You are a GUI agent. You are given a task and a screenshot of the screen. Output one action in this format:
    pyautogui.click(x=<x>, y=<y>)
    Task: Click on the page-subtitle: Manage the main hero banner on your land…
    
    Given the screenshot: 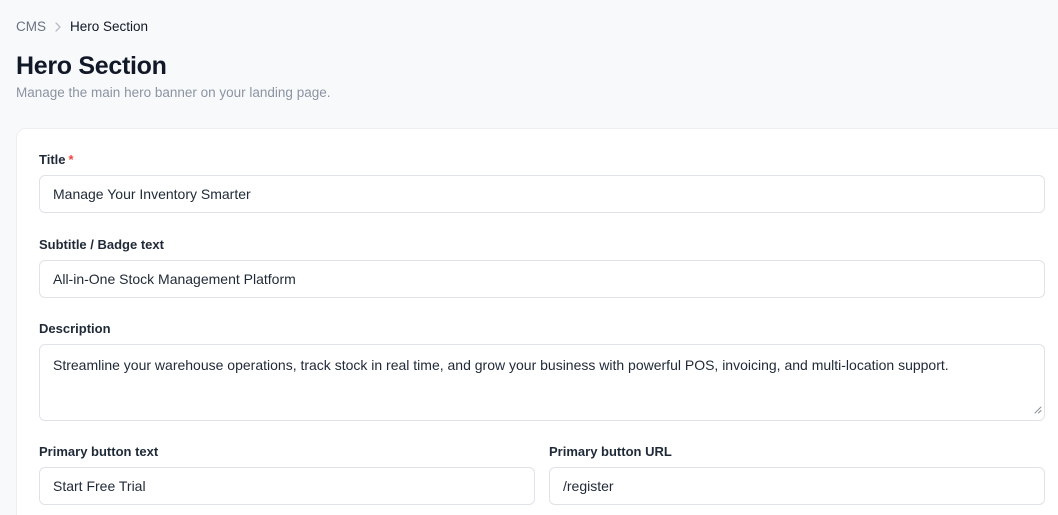 What is the action you would take?
    pyautogui.click(x=173, y=92)
    